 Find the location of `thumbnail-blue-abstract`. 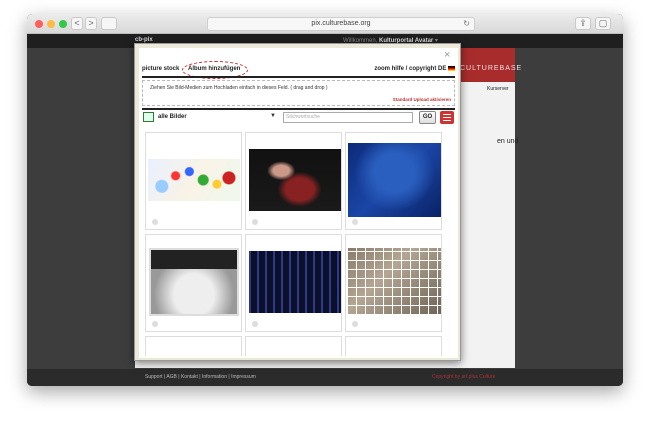

thumbnail-blue-abstract is located at coordinates (394, 180).